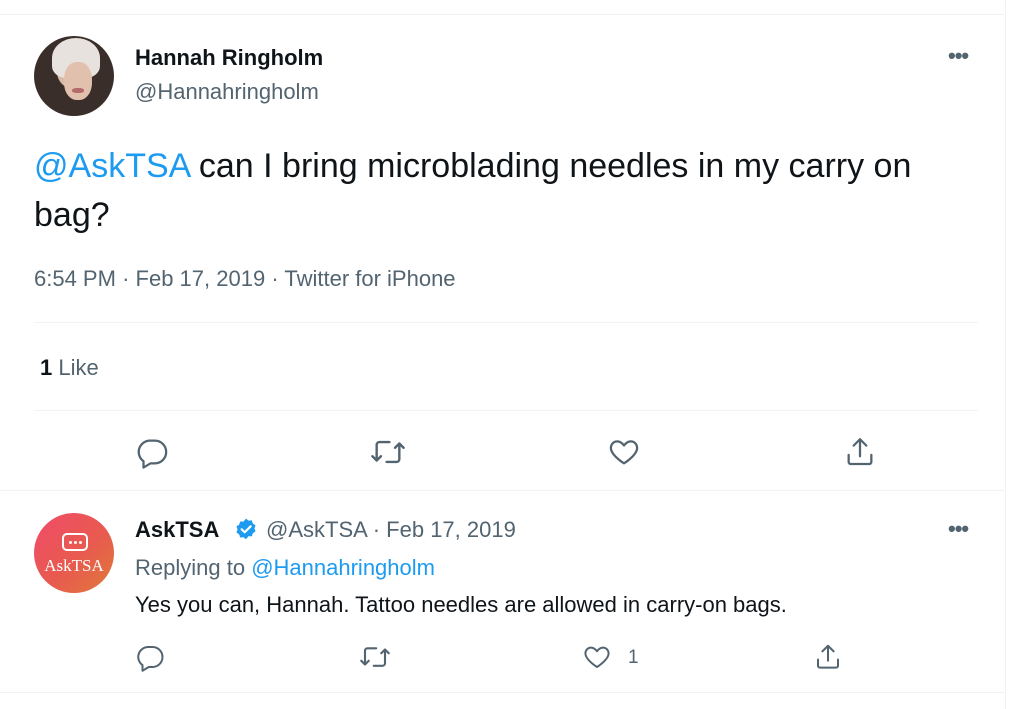 This screenshot has width=1024, height=709. Describe the element at coordinates (177, 530) in the screenshot. I see `reply-author-name: AskTSA` at that location.